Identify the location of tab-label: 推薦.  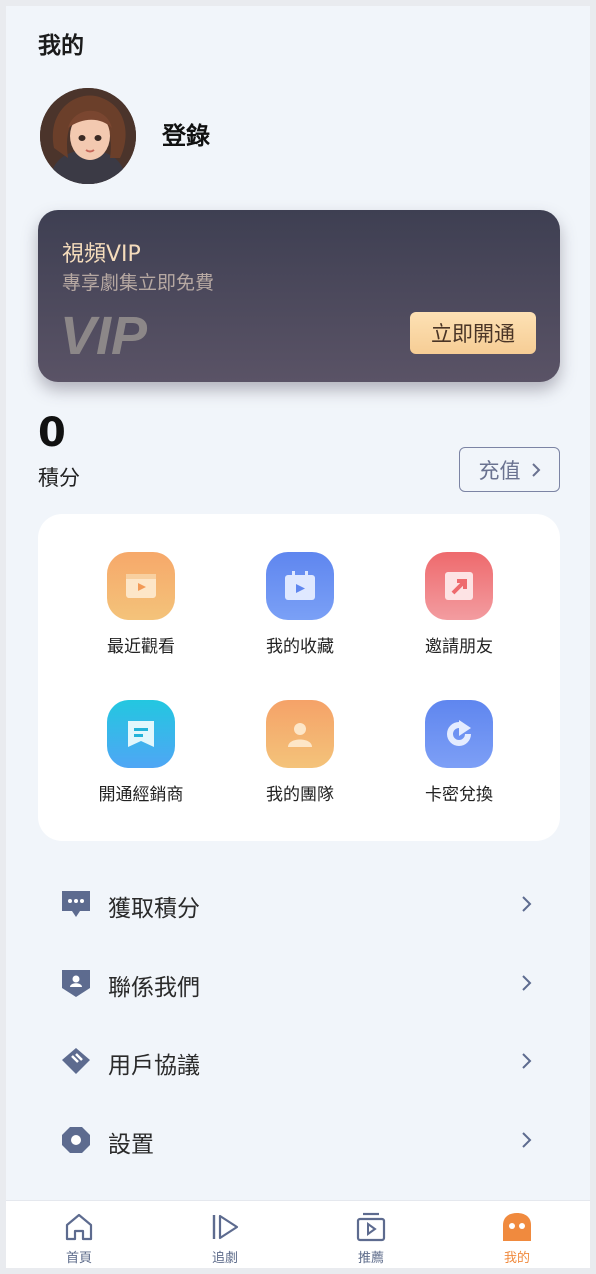
(370, 1258).